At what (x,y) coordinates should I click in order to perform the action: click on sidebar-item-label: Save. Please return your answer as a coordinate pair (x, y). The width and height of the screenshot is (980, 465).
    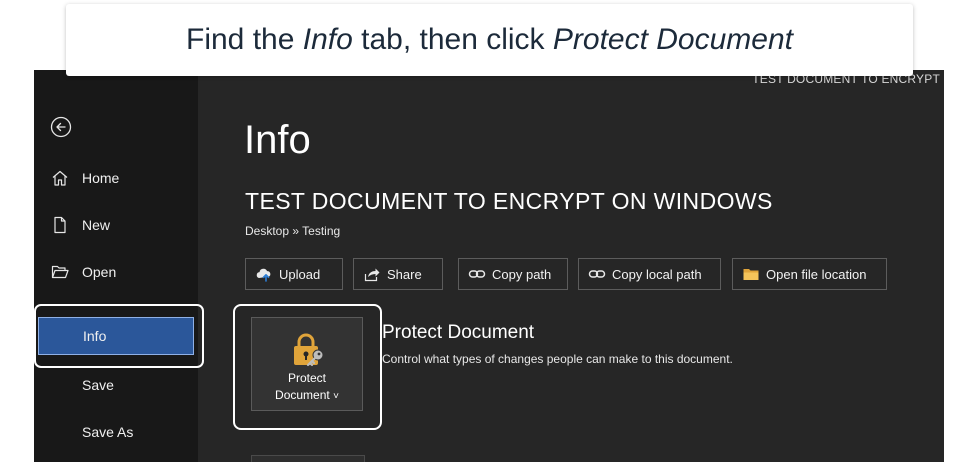
    Looking at the image, I should click on (98, 385).